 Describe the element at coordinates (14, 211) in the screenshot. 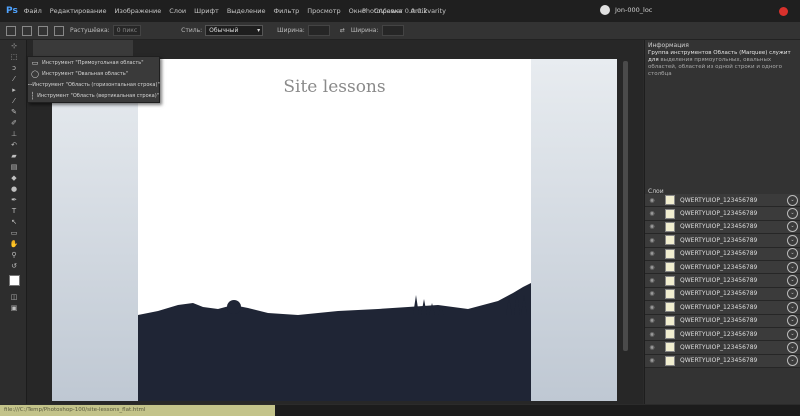

I see `type-icon: T` at that location.